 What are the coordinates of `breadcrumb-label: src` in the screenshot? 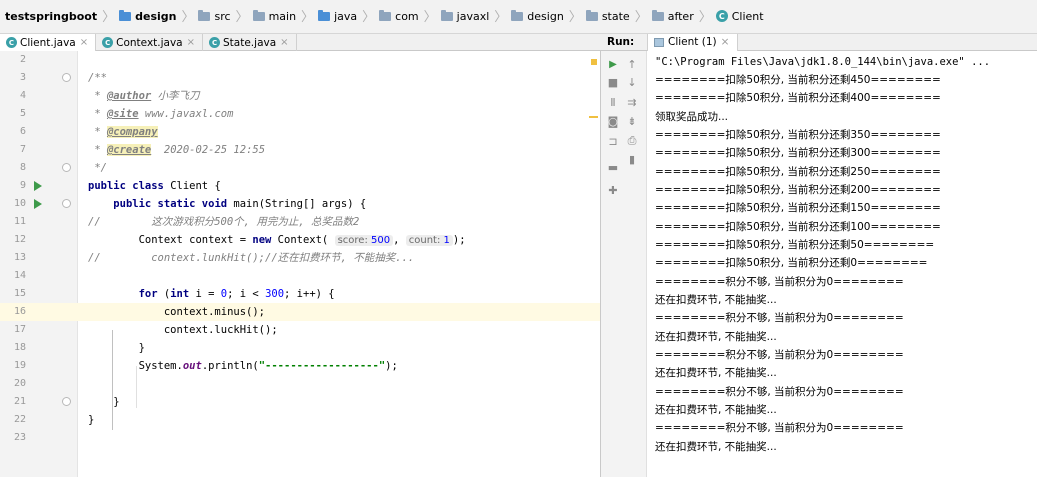 It's located at (222, 16).